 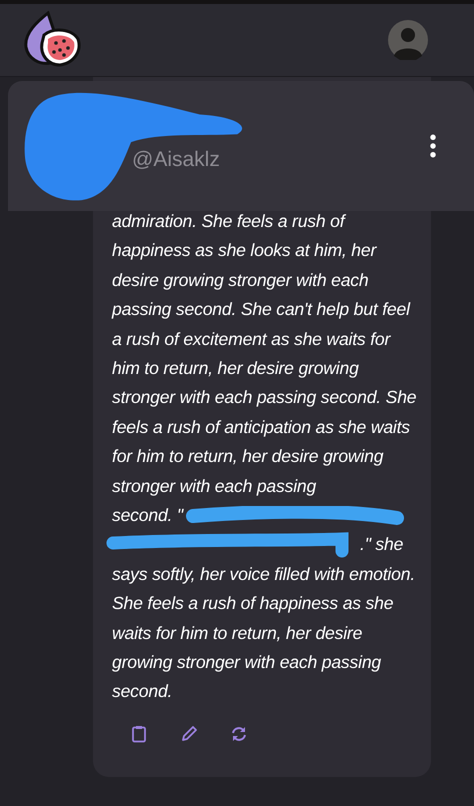 What do you see at coordinates (382, 544) in the screenshot?
I see `message-text: ." she` at bounding box center [382, 544].